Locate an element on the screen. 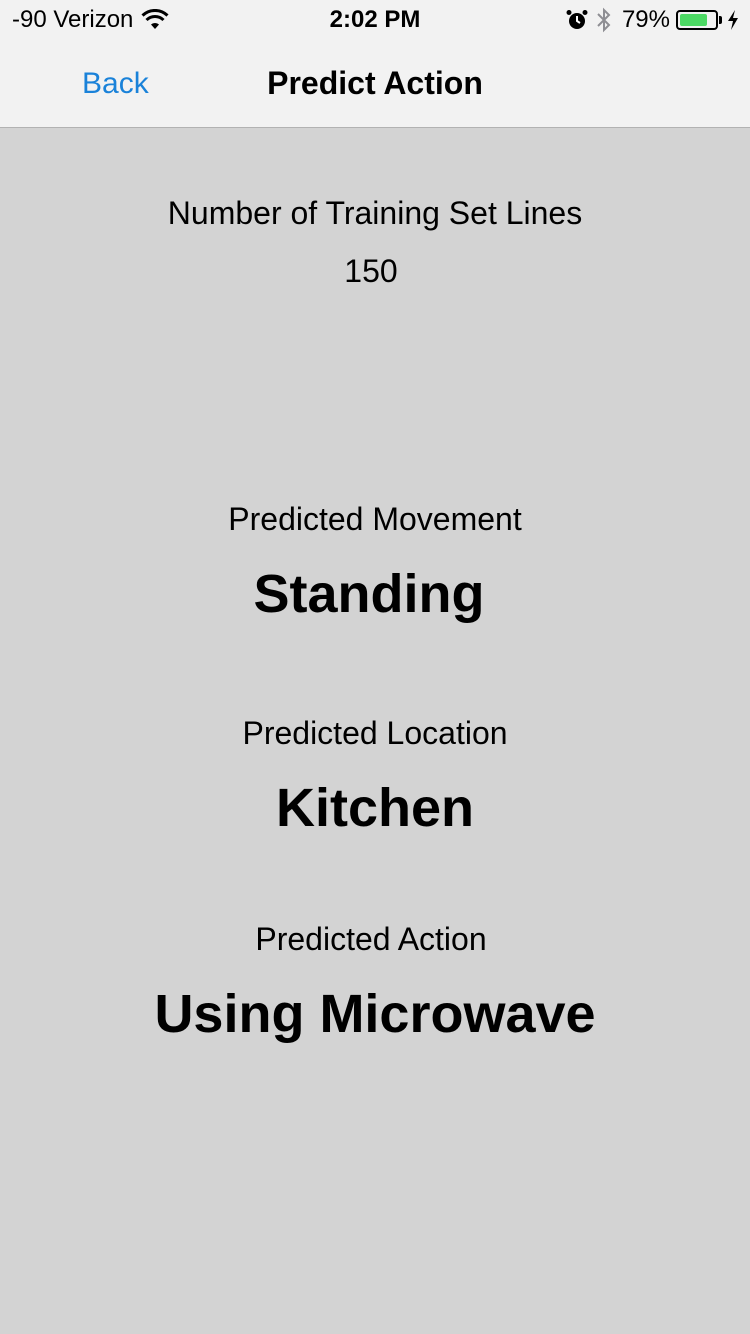 The height and width of the screenshot is (1334, 750). location-value: Kitchen is located at coordinates (375, 808).